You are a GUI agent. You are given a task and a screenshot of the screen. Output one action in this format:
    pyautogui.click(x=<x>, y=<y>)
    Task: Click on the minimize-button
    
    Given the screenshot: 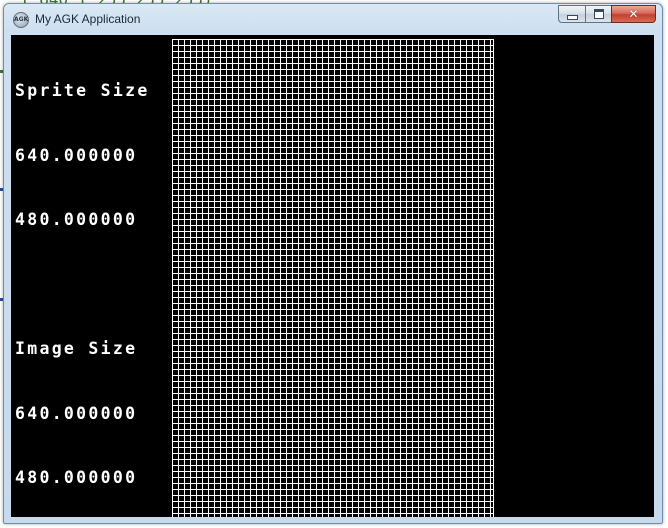 What is the action you would take?
    pyautogui.click(x=571, y=14)
    